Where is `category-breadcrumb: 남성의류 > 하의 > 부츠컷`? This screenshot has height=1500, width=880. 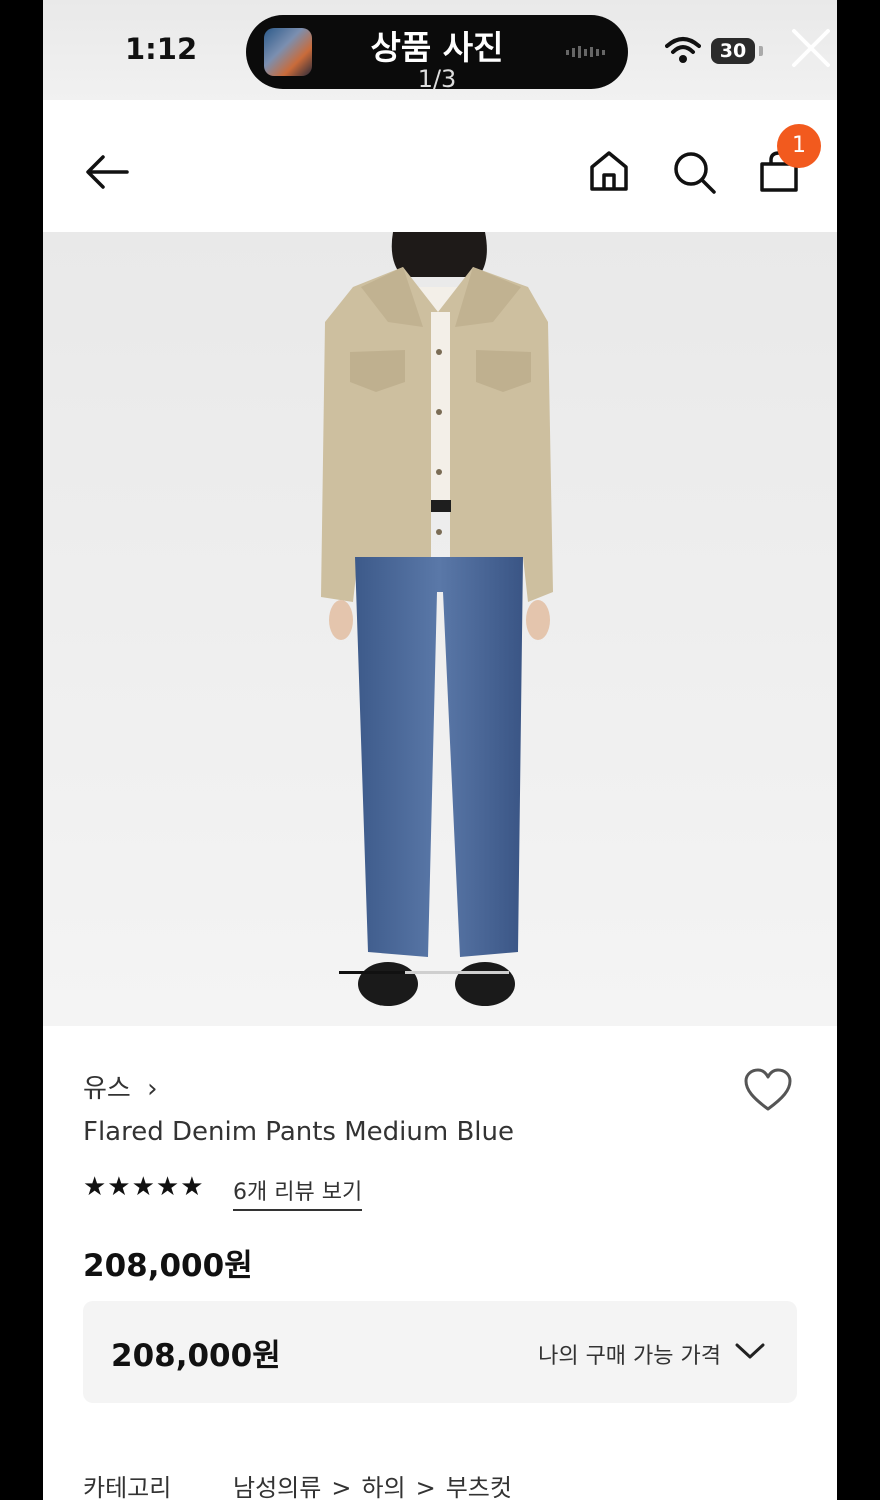 category-breadcrumb: 남성의류 > 하의 > 부츠컷 is located at coordinates (372, 1484).